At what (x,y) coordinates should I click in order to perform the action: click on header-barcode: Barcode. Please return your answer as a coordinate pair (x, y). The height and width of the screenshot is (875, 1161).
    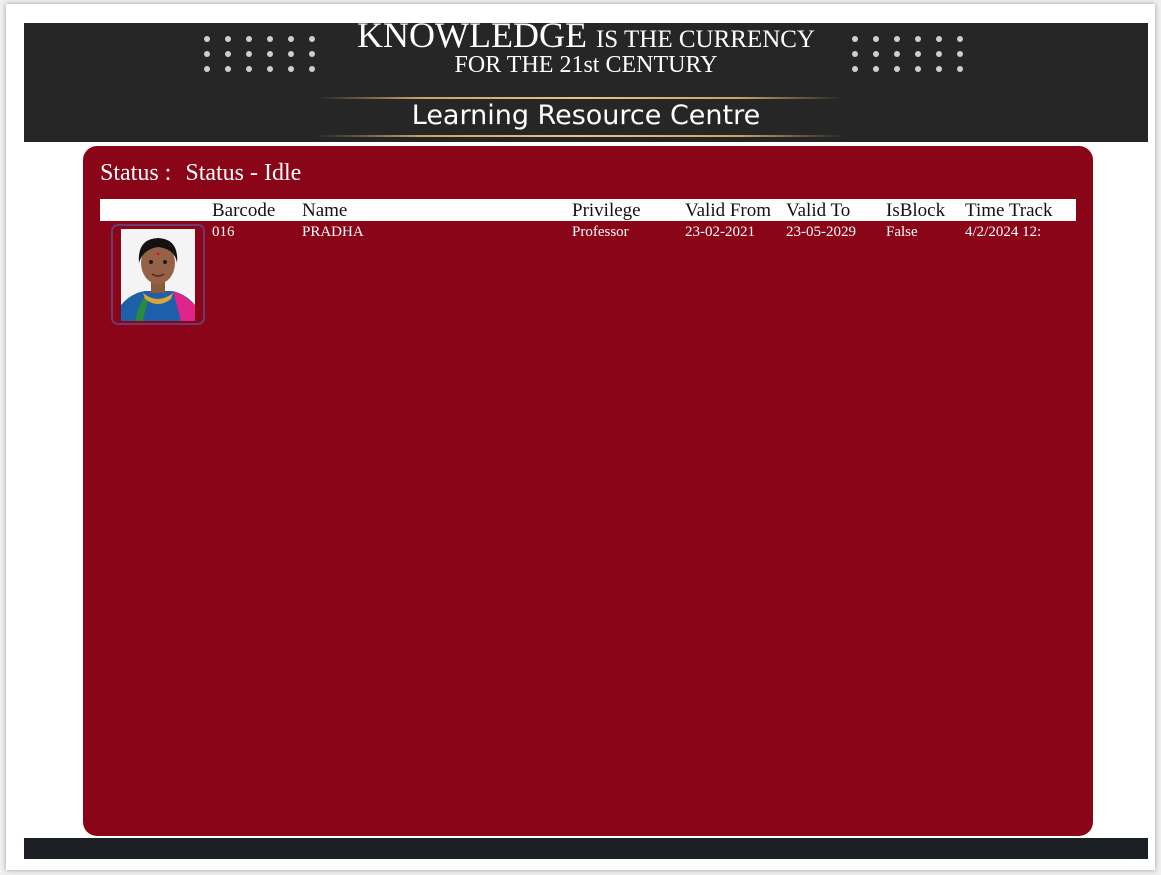
    Looking at the image, I should click on (244, 210).